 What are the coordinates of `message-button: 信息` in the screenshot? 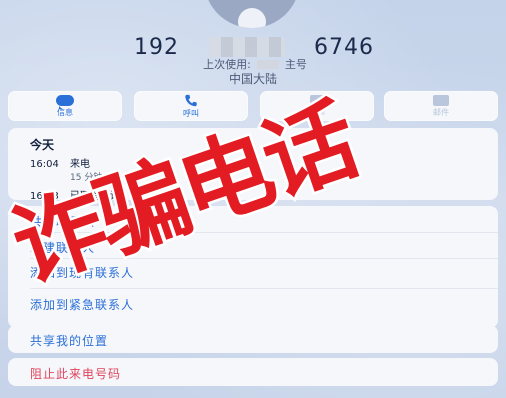 It's located at (65, 106).